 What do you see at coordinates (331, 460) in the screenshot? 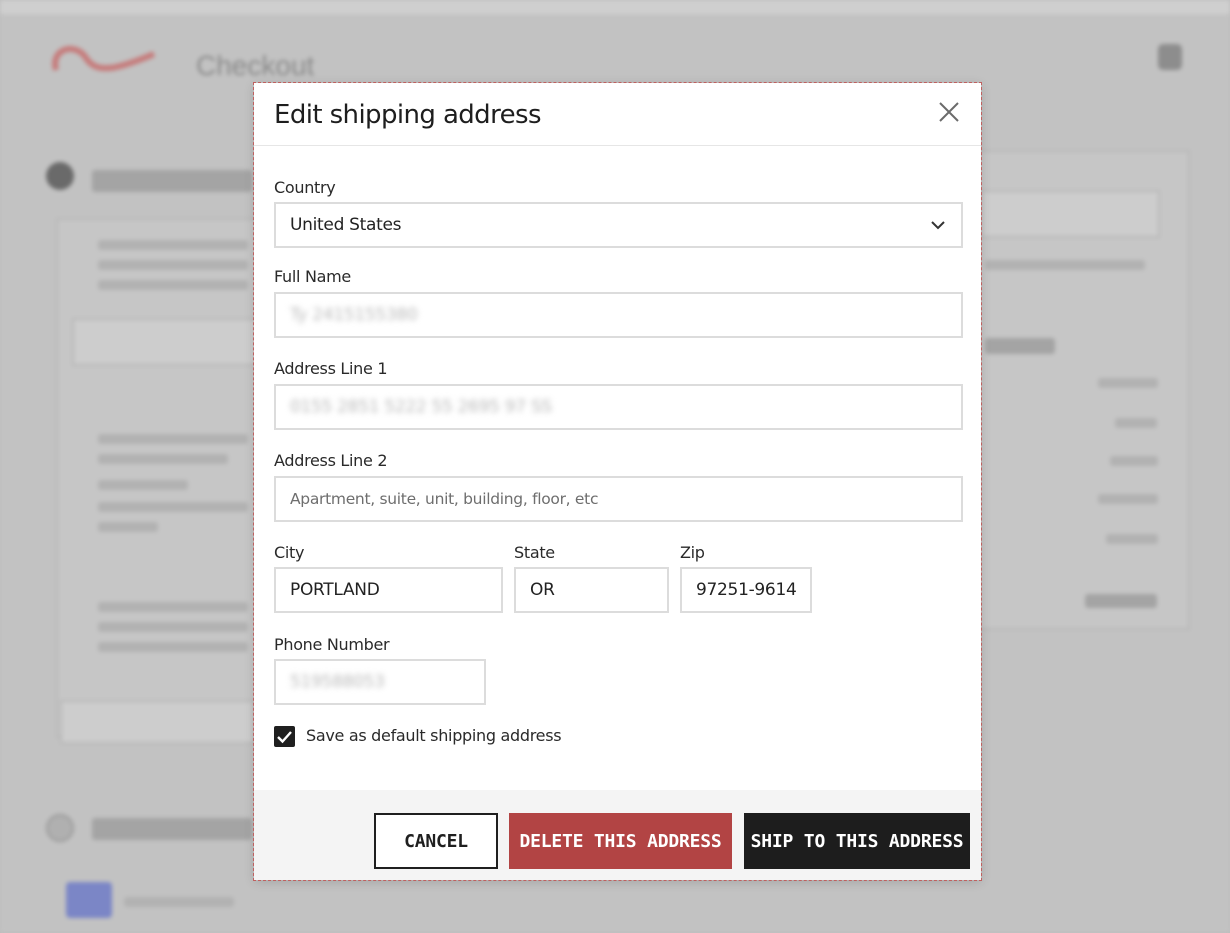
I see `address-line2-label: Address Line 2` at bounding box center [331, 460].